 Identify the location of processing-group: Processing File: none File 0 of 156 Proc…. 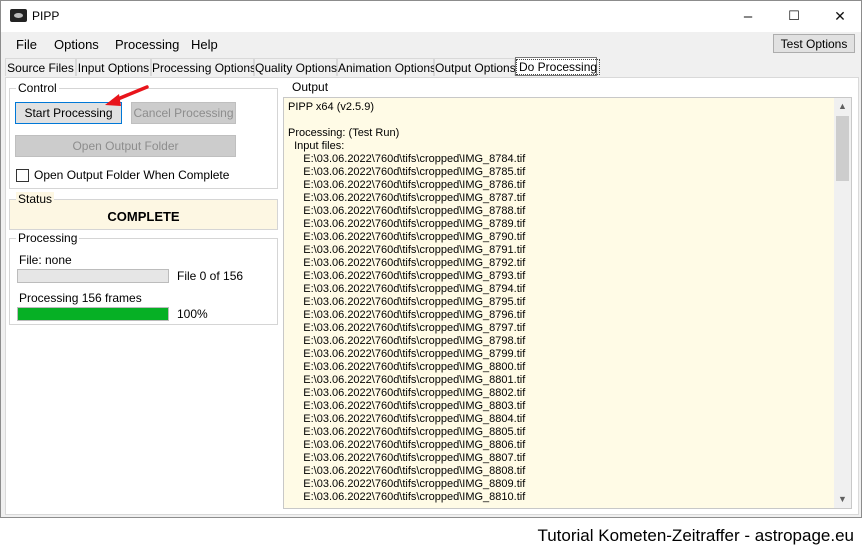
(143, 278).